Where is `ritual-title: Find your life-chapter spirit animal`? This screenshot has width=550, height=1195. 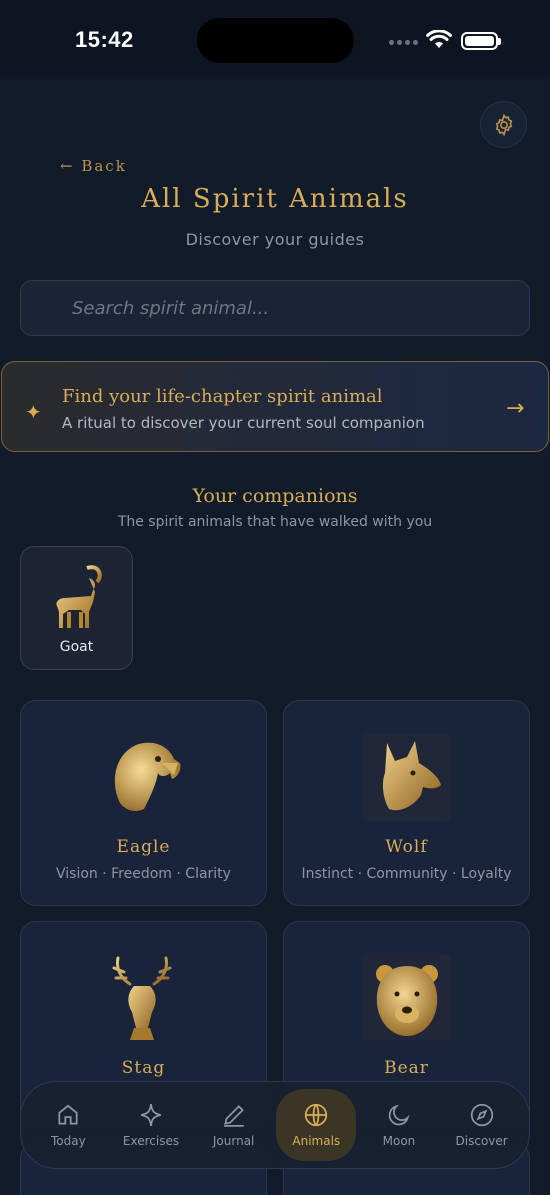
ritual-title: Find your life-chapter spirit animal is located at coordinates (222, 396).